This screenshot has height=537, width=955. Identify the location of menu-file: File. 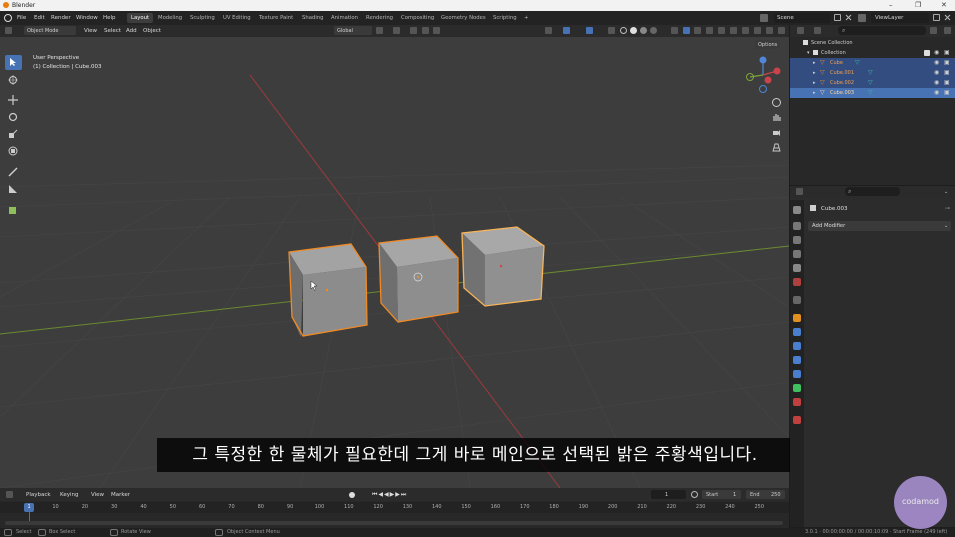
(21, 18).